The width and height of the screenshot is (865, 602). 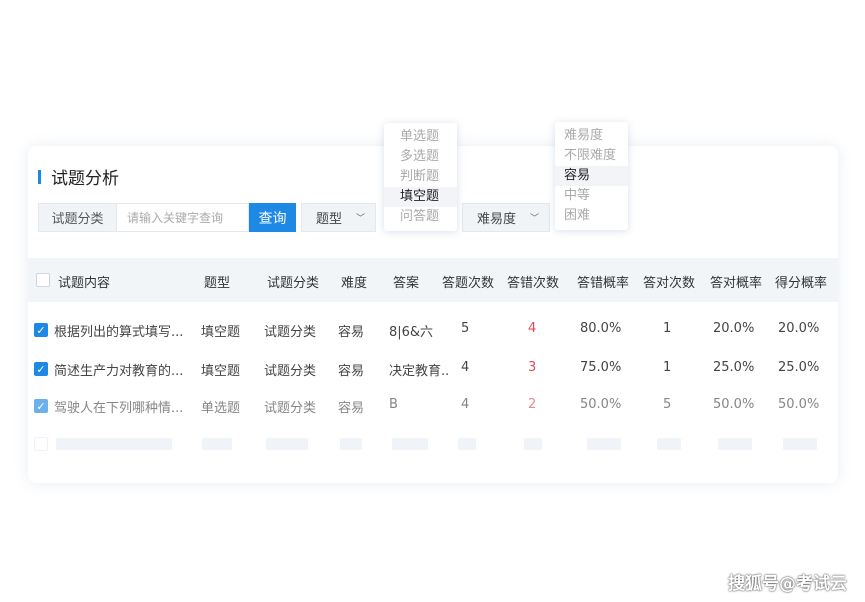 I want to click on difficulty-dropdown: 难易度 不限难度 容易 中等 困难, so click(x=591, y=176).